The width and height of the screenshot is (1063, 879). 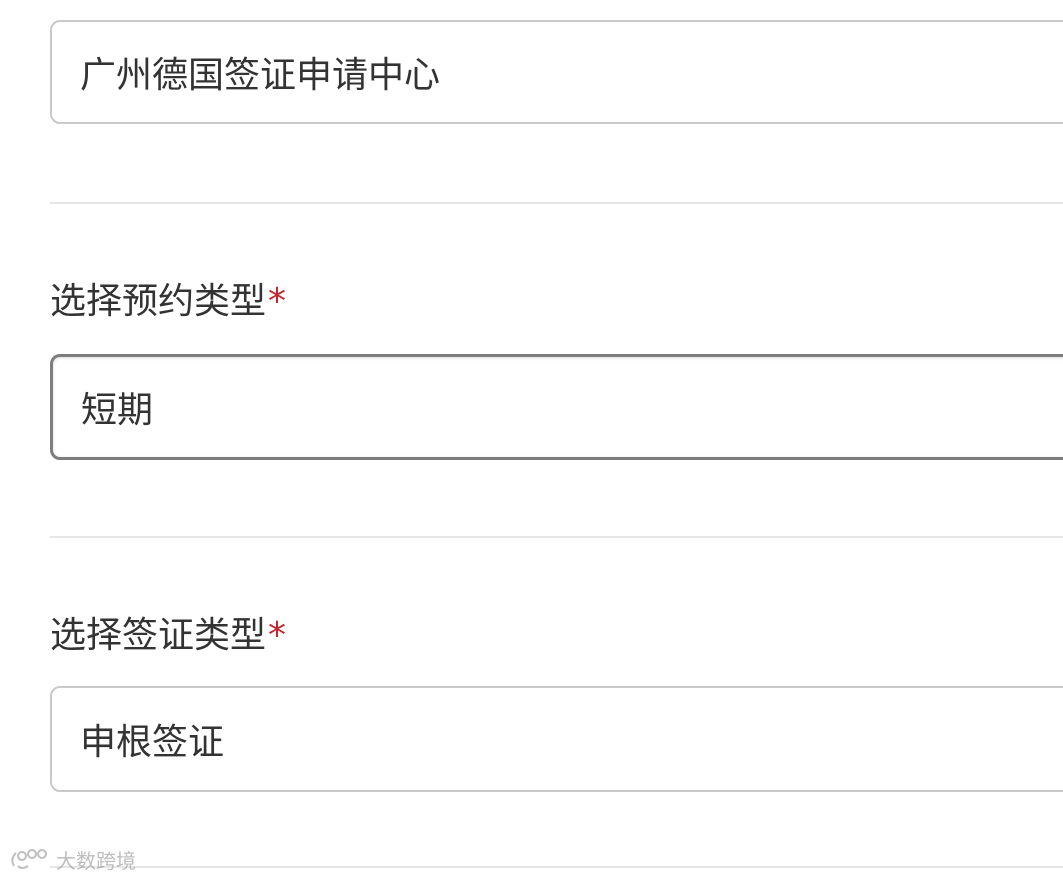 I want to click on visa-center-value: 广州德国签证申请中心, so click(x=260, y=75).